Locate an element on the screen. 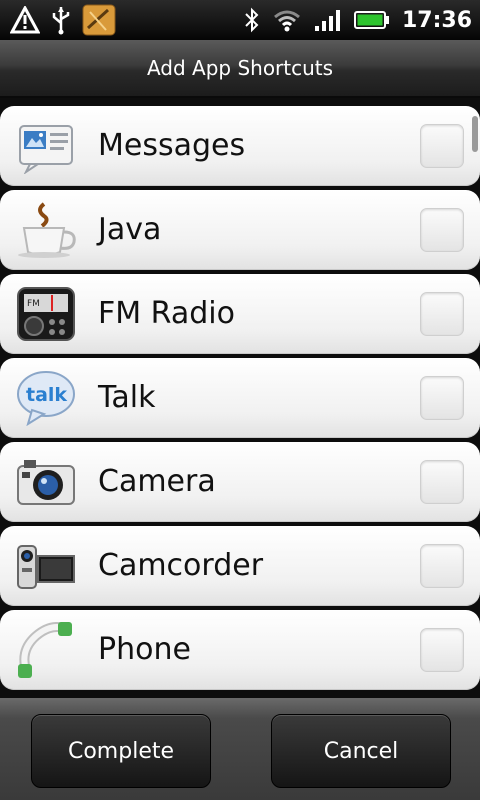 The image size is (480, 800). list-item-label: Camcorder is located at coordinates (181, 565).